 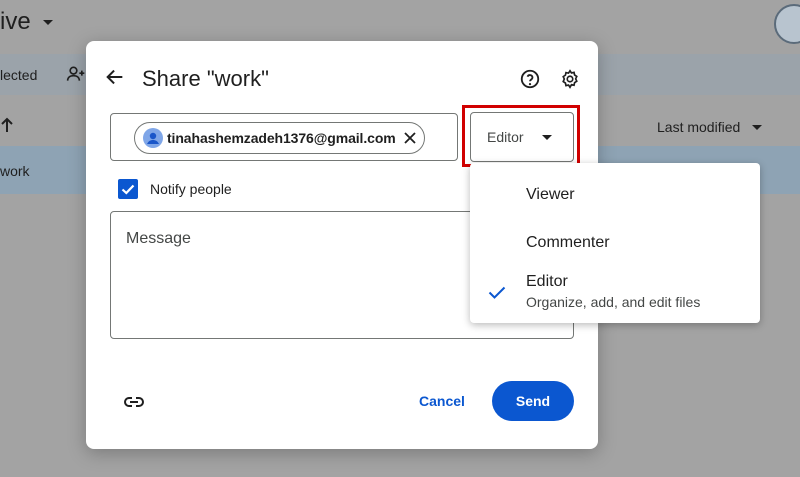 What do you see at coordinates (613, 302) in the screenshot?
I see `menu-item-editor-description: Organize, add, and edit files` at bounding box center [613, 302].